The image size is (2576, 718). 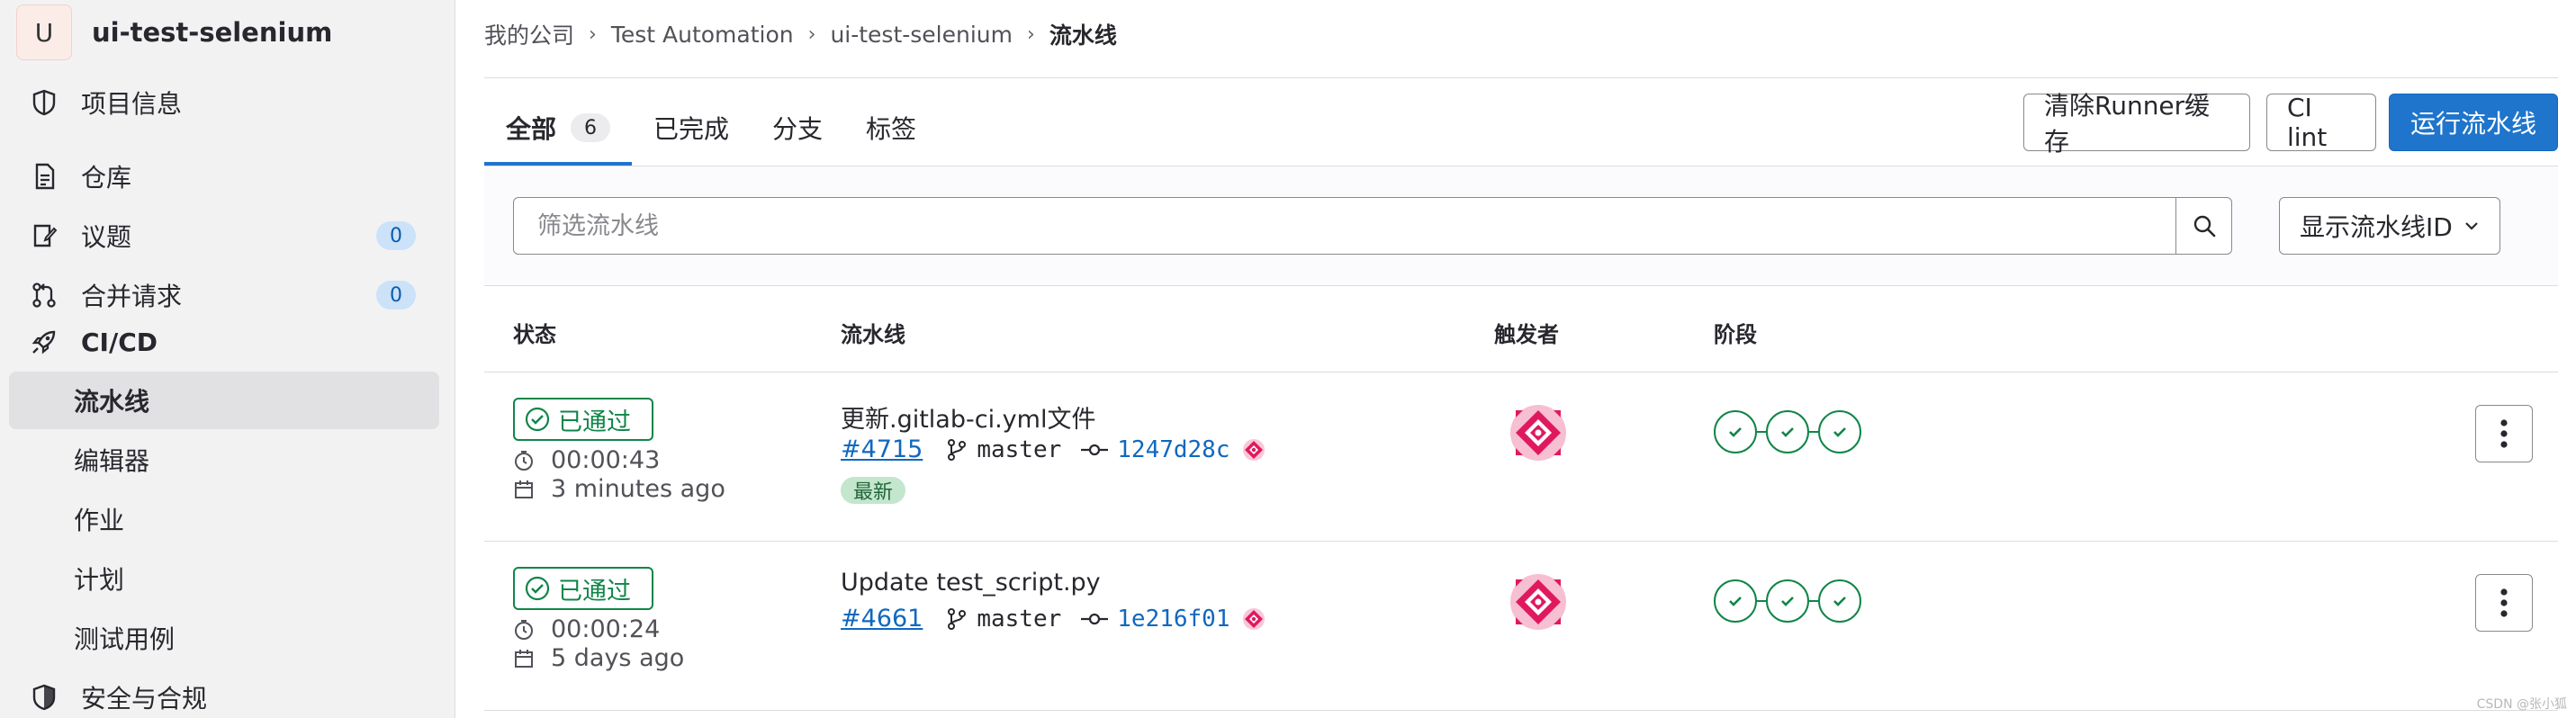 I want to click on project-header: U ui-test-selenium, so click(x=174, y=32).